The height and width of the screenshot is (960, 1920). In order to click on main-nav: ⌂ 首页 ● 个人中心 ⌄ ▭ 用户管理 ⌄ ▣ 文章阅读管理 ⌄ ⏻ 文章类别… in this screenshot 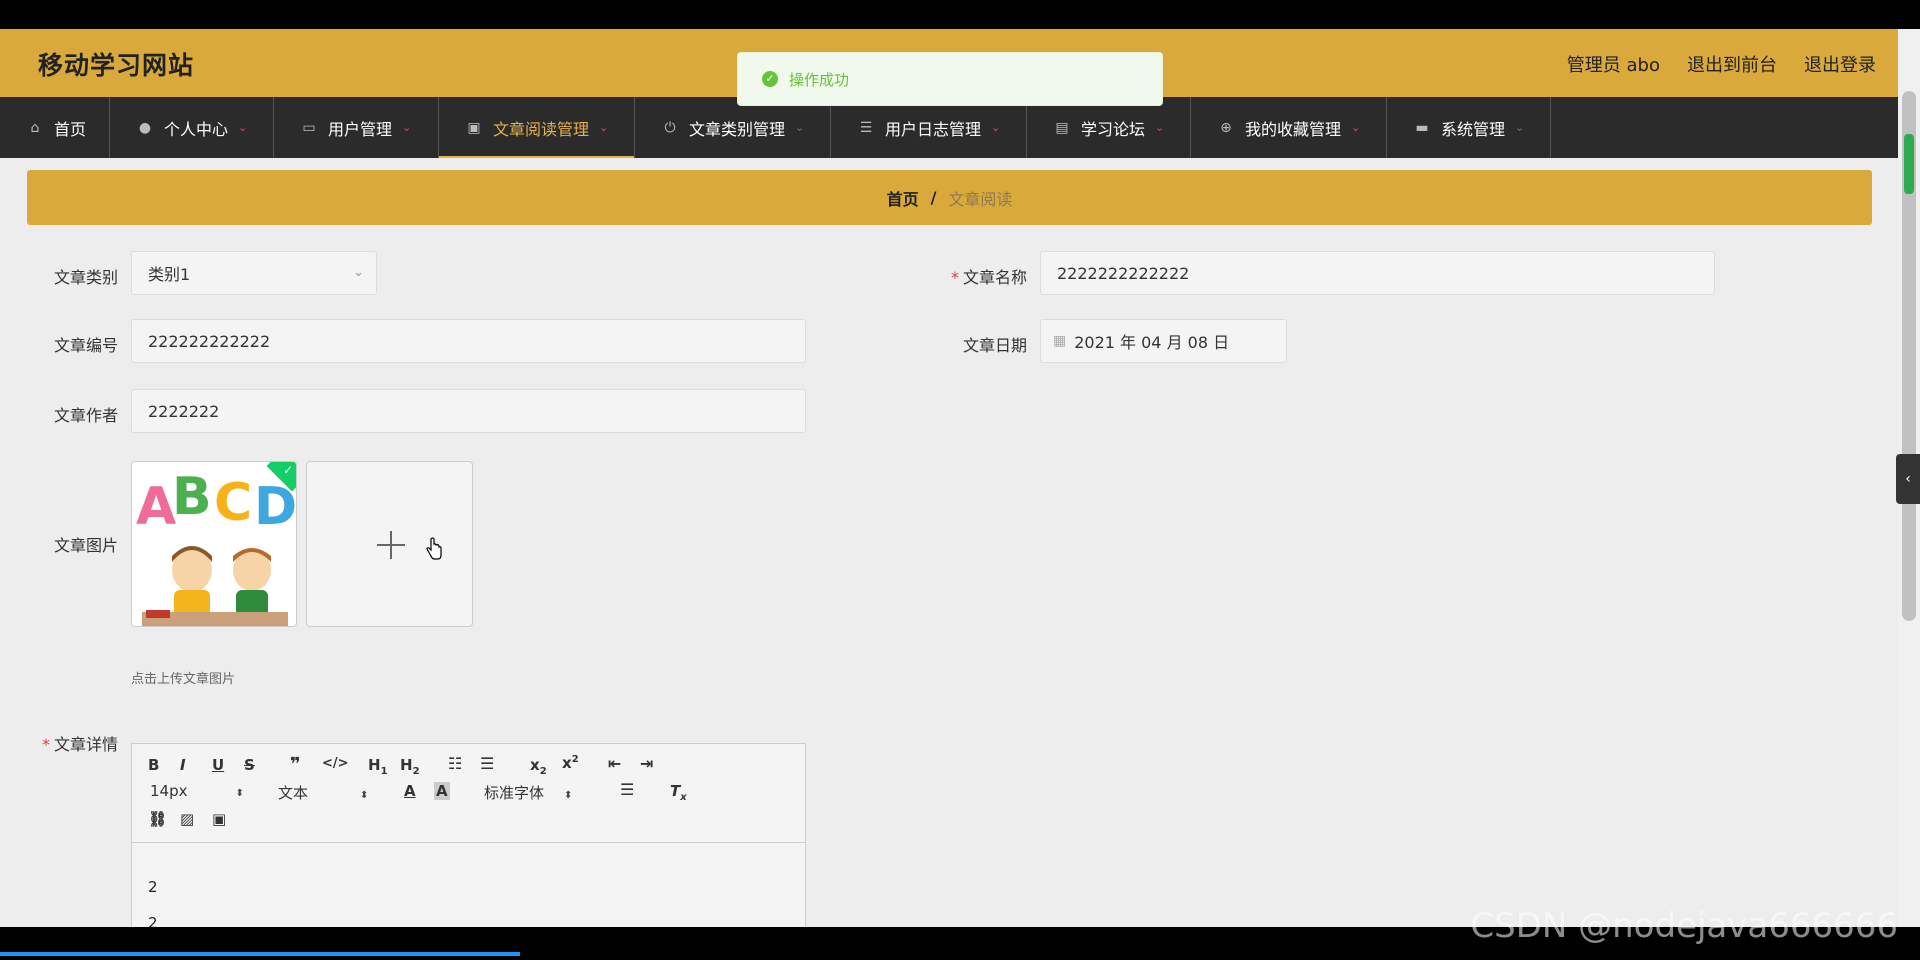, I will do `click(949, 127)`.